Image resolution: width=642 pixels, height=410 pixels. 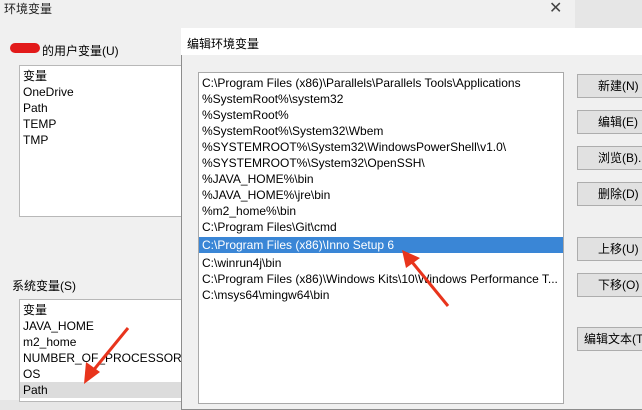 I want to click on path-entry: %SystemRoot%, so click(x=381, y=115).